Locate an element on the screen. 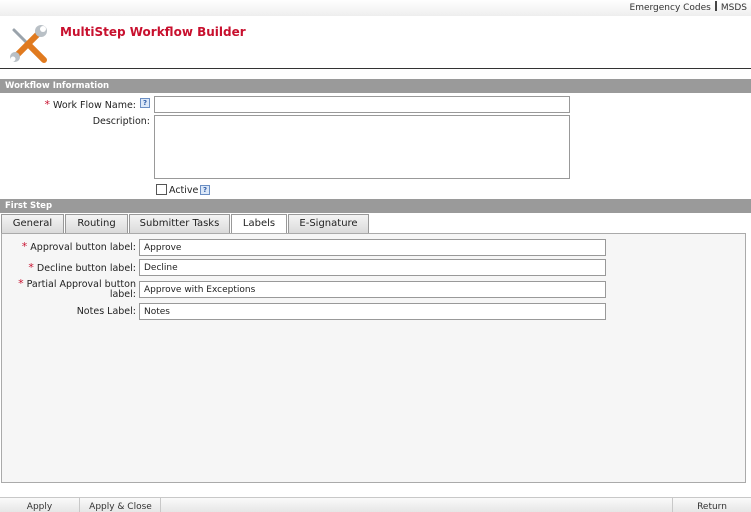 The width and height of the screenshot is (751, 512). notes-label-input is located at coordinates (372, 311).